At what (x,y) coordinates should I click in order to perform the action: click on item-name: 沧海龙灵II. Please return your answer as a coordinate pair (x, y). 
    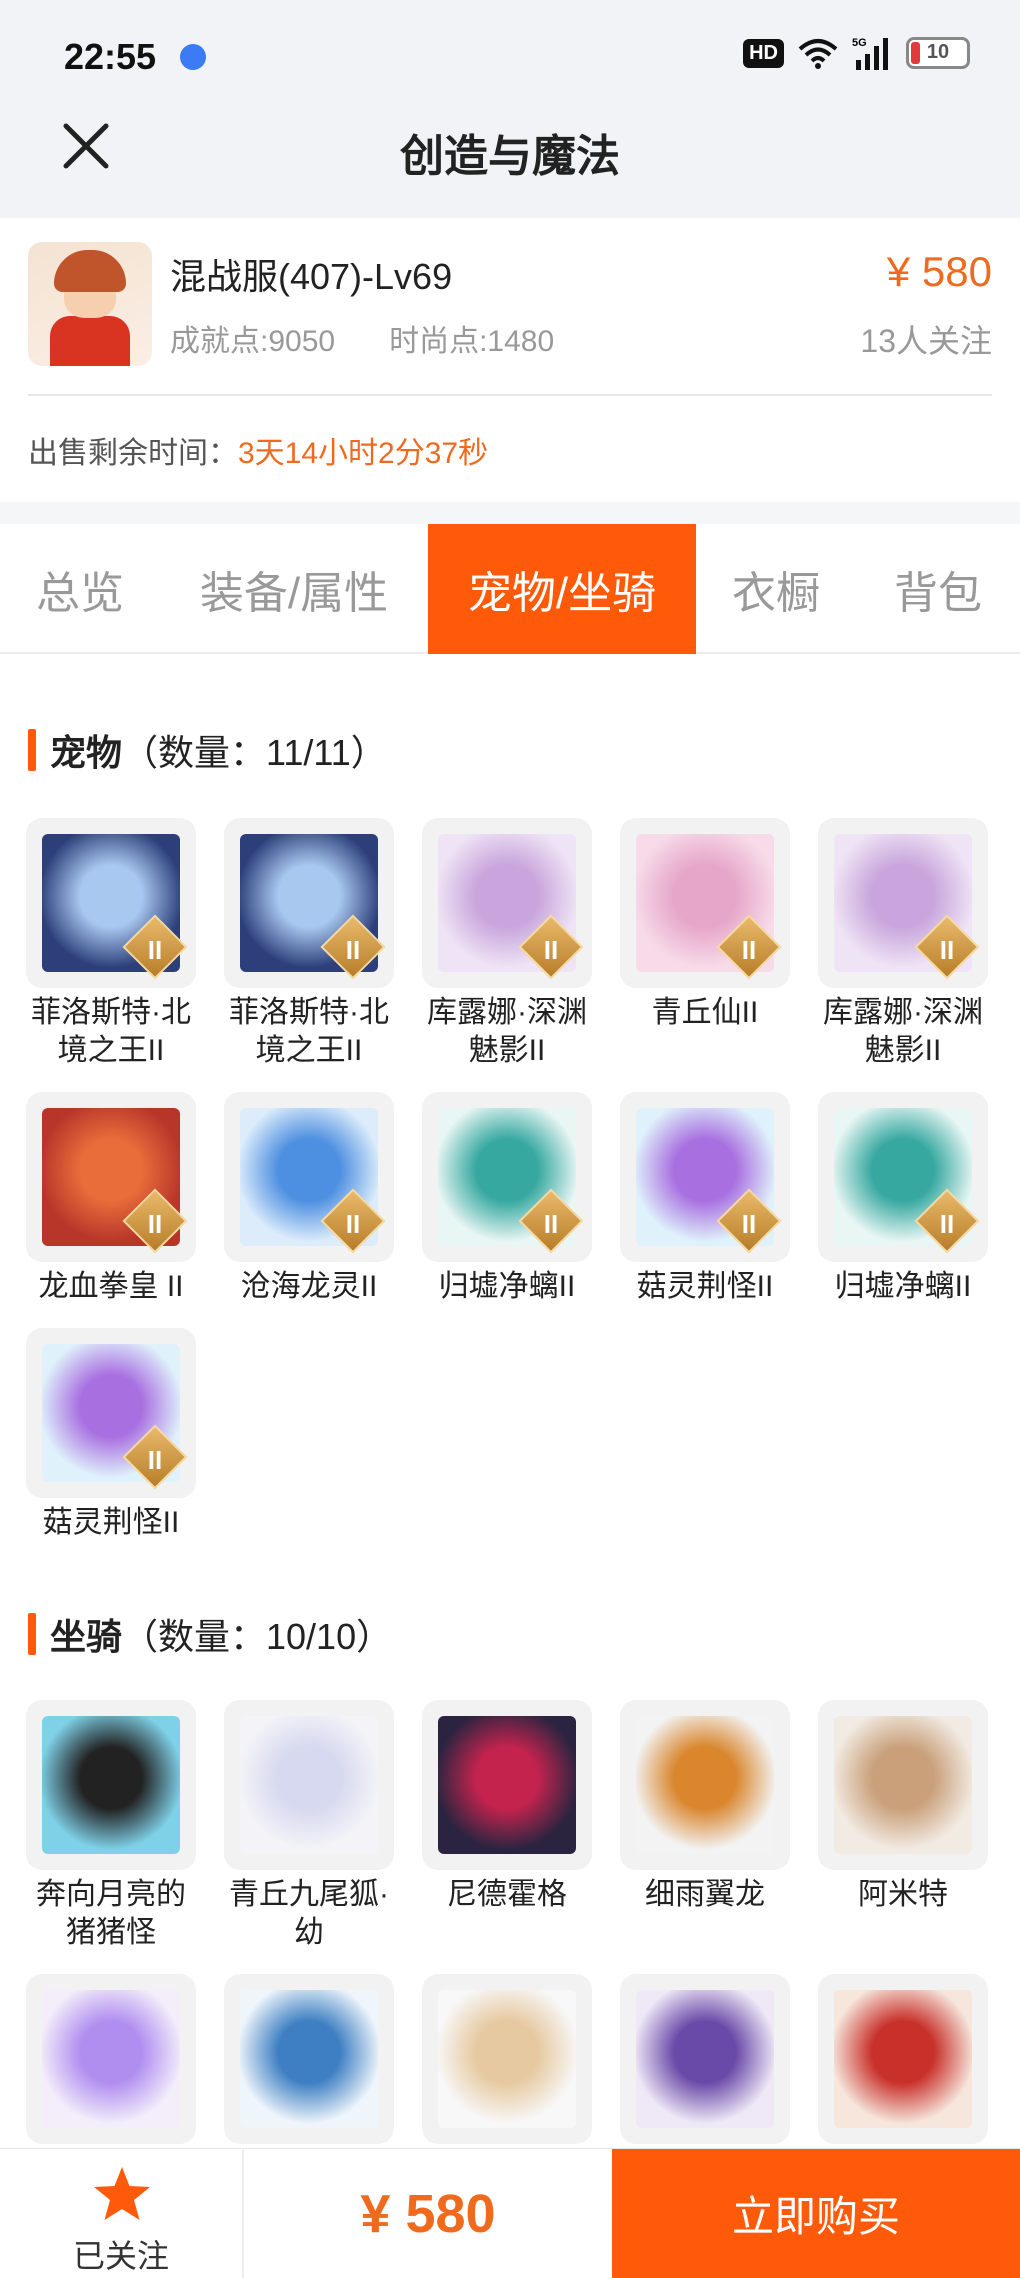
    Looking at the image, I should click on (309, 1286).